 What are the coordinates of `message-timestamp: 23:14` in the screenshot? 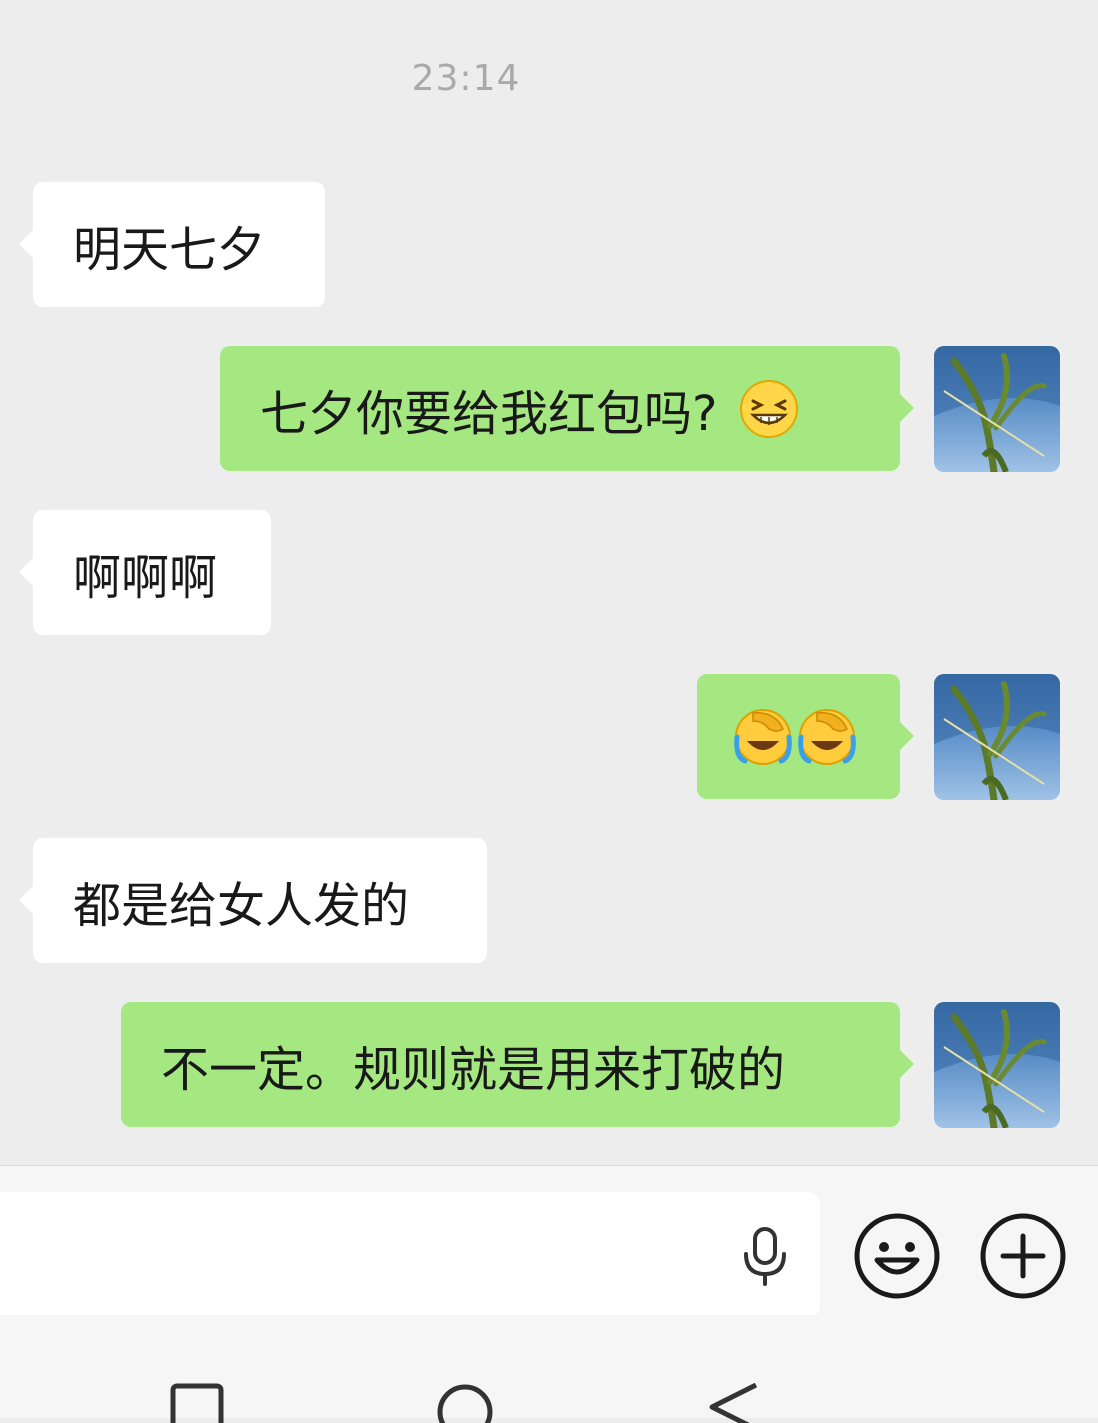 It's located at (466, 78).